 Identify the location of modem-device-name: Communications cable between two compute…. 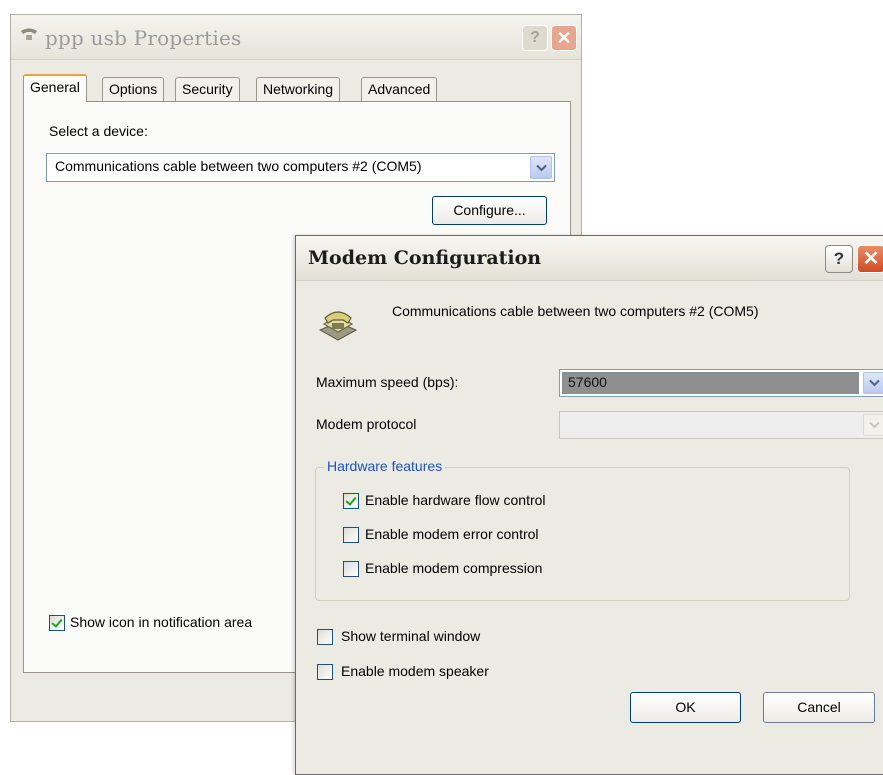
(575, 311).